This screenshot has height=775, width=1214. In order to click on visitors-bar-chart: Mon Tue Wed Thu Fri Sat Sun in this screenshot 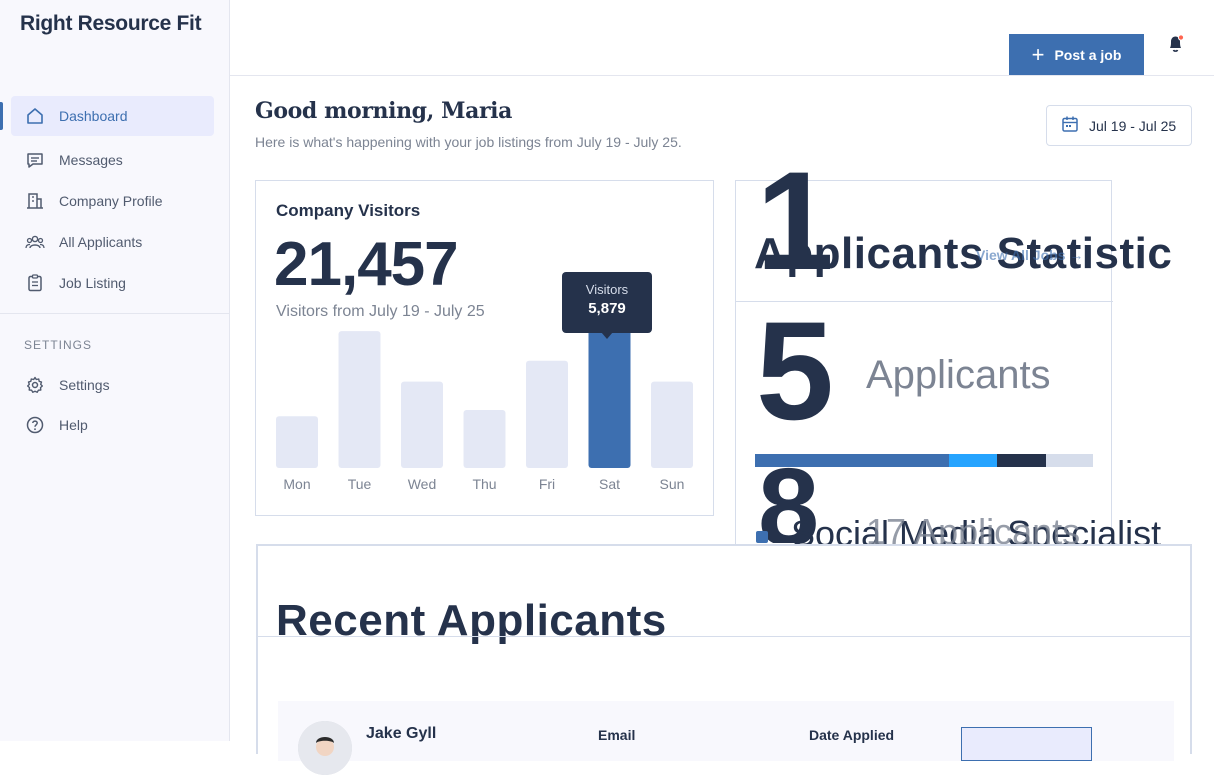, I will do `click(484, 407)`.